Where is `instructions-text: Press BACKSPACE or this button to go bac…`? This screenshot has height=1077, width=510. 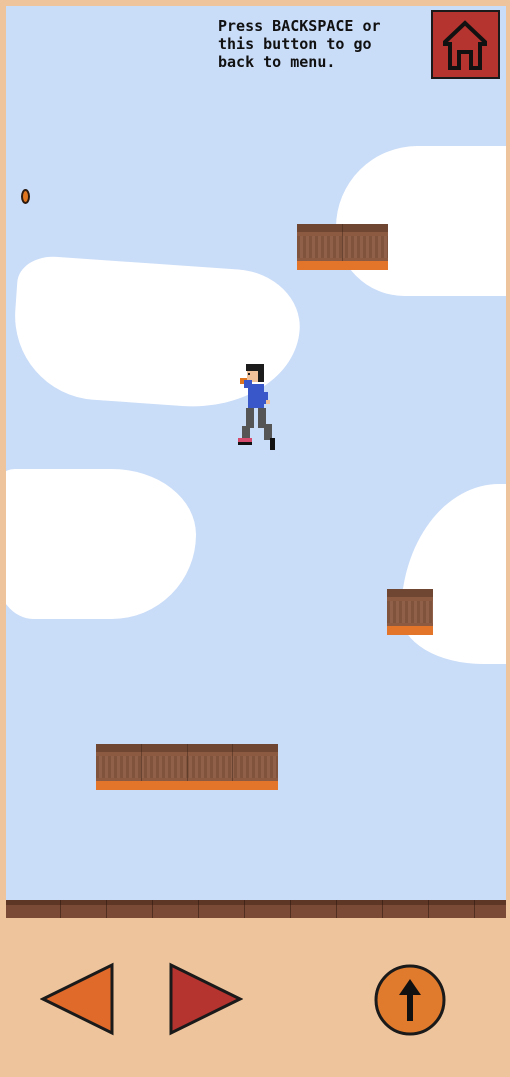 instructions-text: Press BACKSPACE or this button to go bac… is located at coordinates (299, 44).